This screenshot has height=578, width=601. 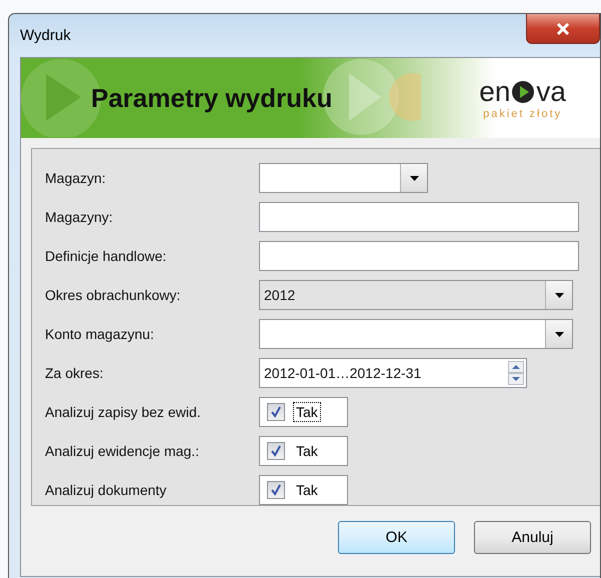 What do you see at coordinates (532, 537) in the screenshot?
I see `cancel-button: Anuluj` at bounding box center [532, 537].